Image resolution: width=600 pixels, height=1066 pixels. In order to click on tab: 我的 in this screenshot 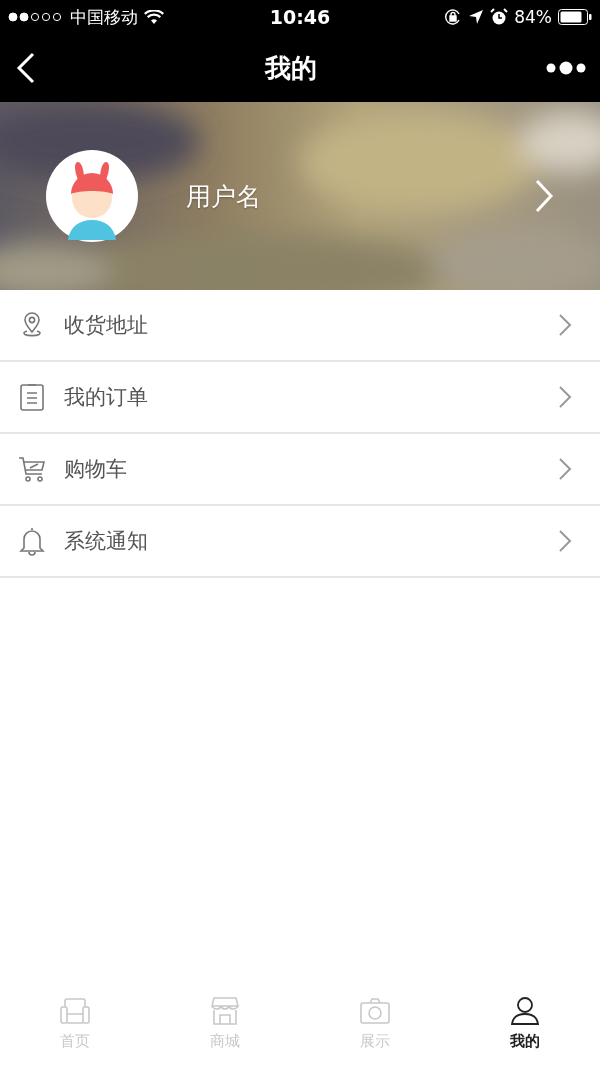, I will do `click(525, 1025)`.